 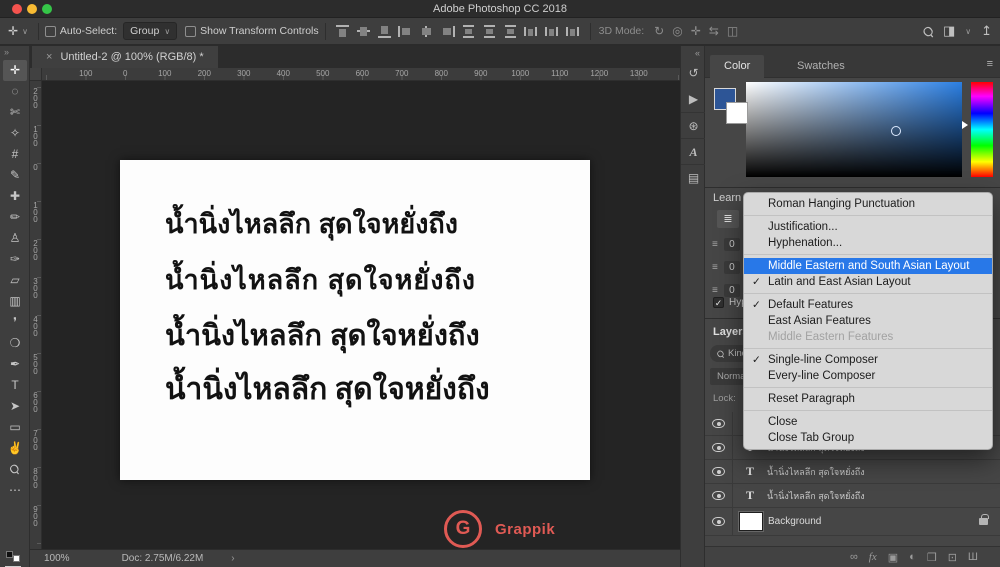 What do you see at coordinates (15, 427) in the screenshot?
I see `shape-tool: ▭` at bounding box center [15, 427].